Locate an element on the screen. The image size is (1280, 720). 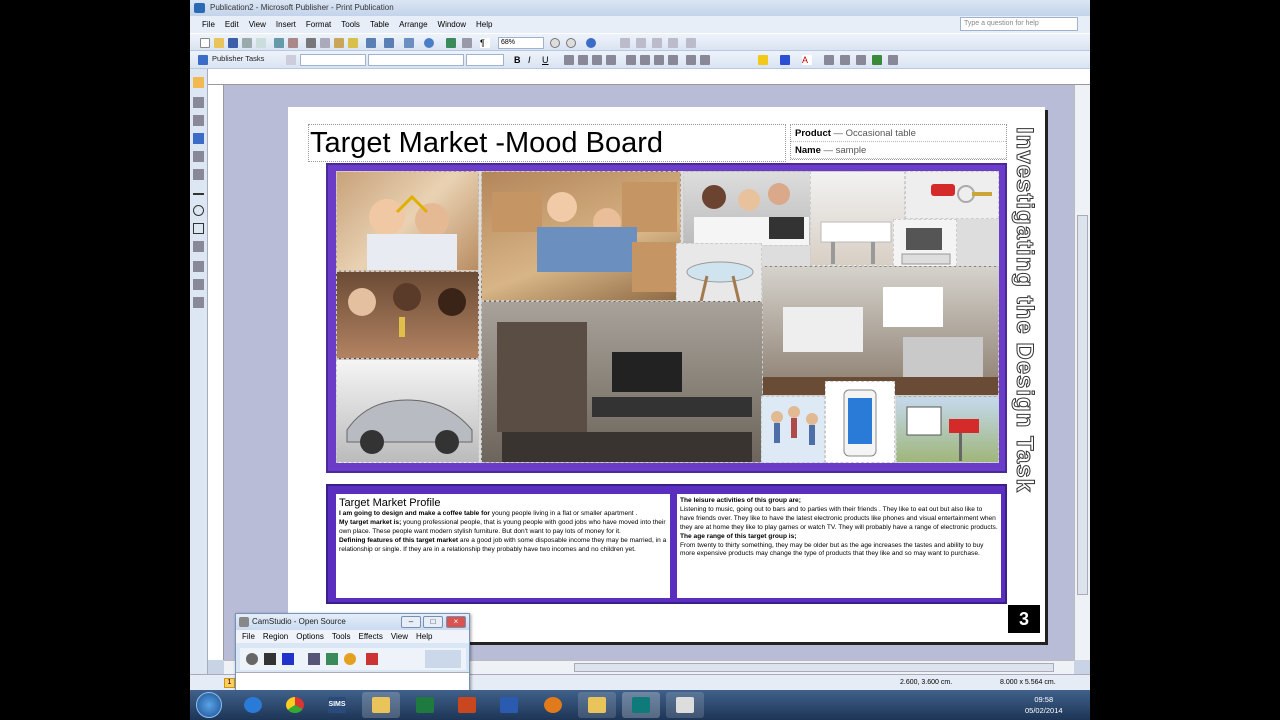
zoom-out-icon is located at coordinates (555, 43).